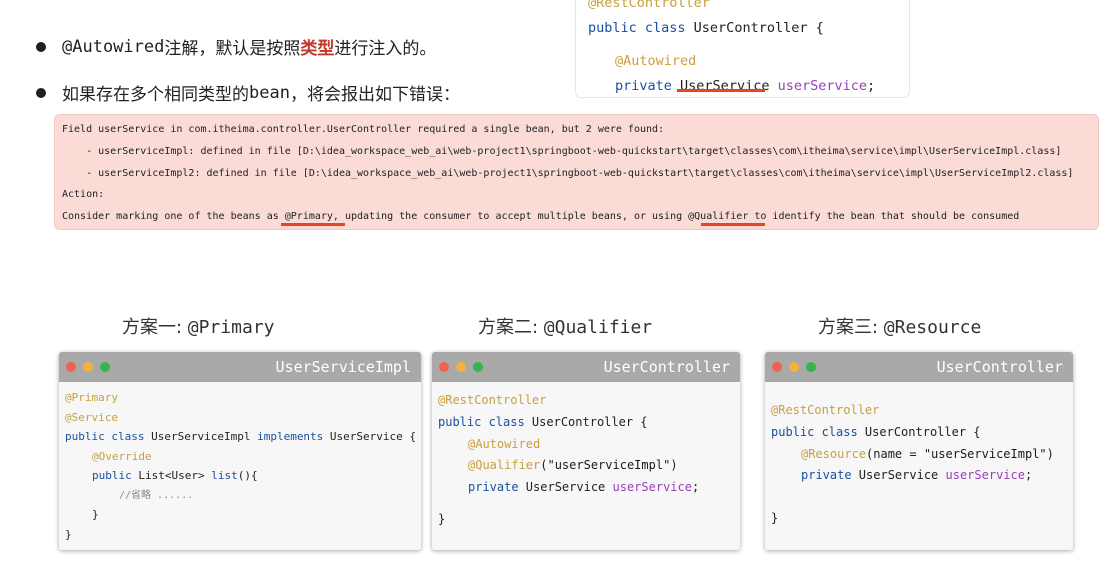 Image resolution: width=1099 pixels, height=566 pixels. I want to click on code-line: @Override, so click(122, 456).